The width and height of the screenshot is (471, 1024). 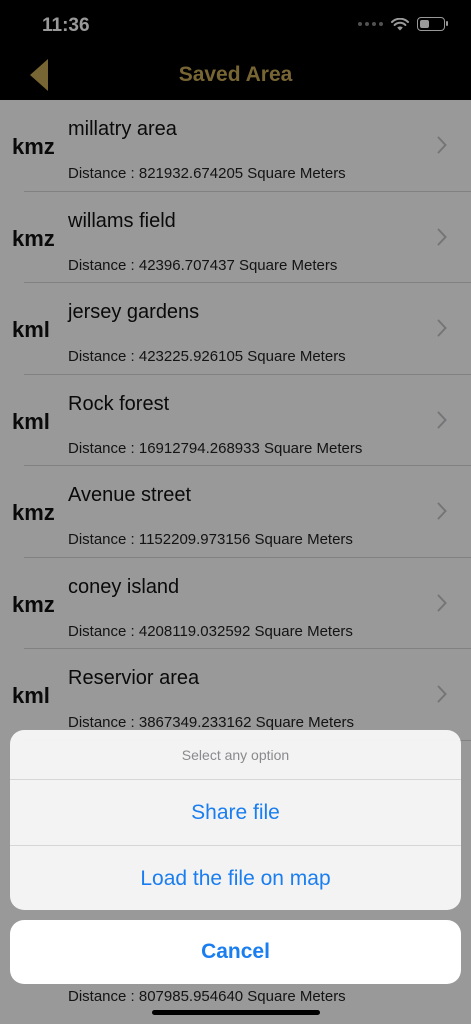 What do you see at coordinates (236, 1012) in the screenshot?
I see `home-indicator` at bounding box center [236, 1012].